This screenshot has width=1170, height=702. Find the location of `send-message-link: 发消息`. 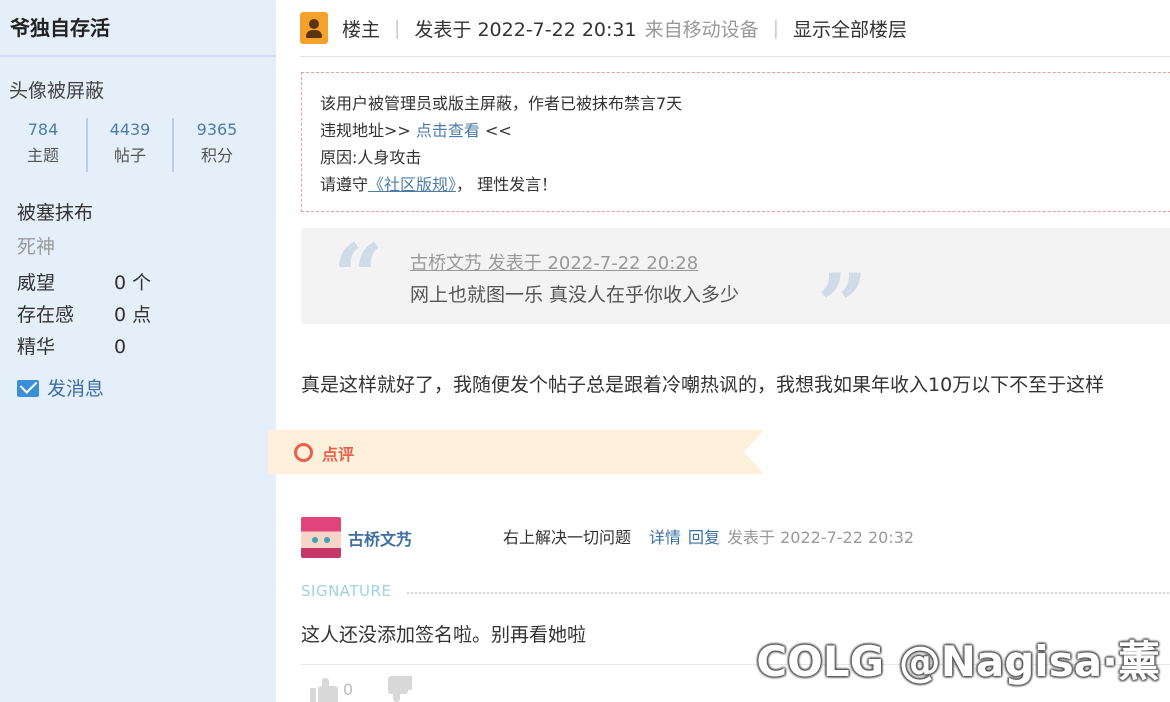

send-message-link: 发消息 is located at coordinates (60, 387).